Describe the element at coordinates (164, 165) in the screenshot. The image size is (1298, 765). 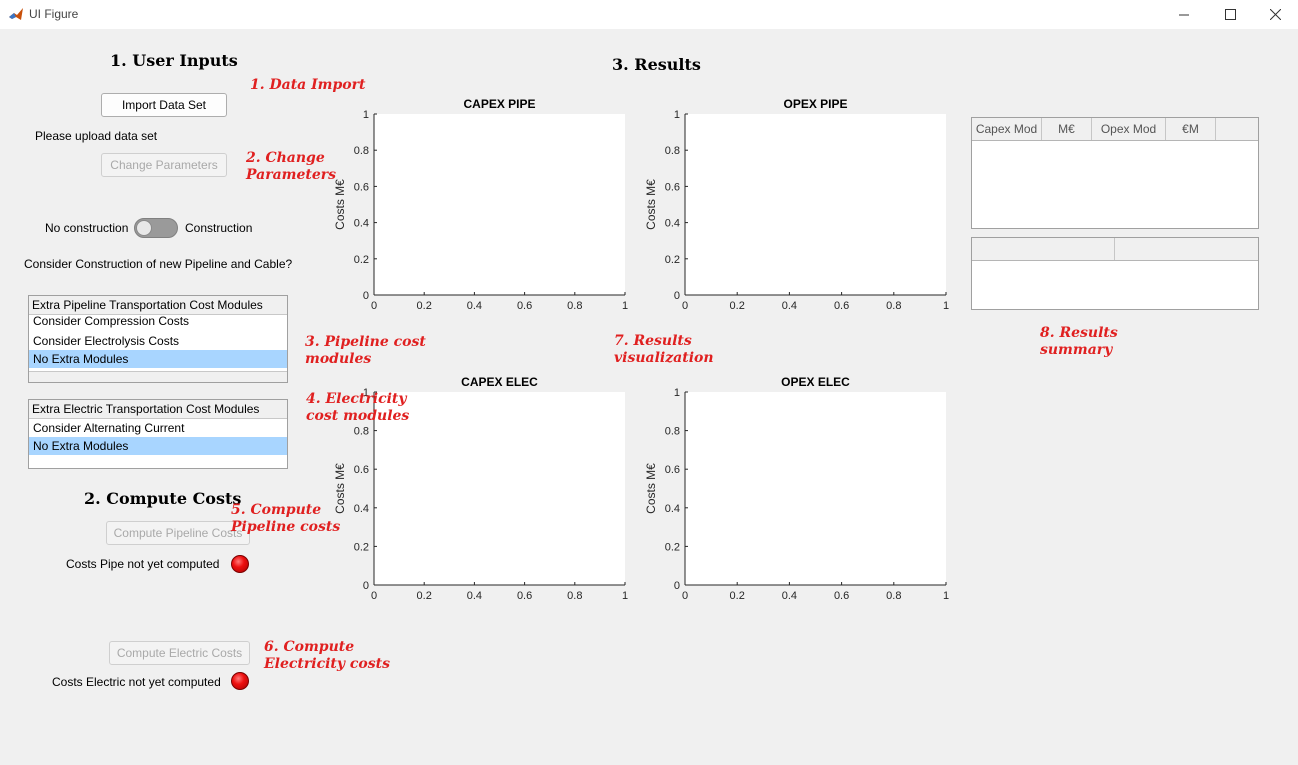
I see `change-parameters-button: Change Parameters` at that location.